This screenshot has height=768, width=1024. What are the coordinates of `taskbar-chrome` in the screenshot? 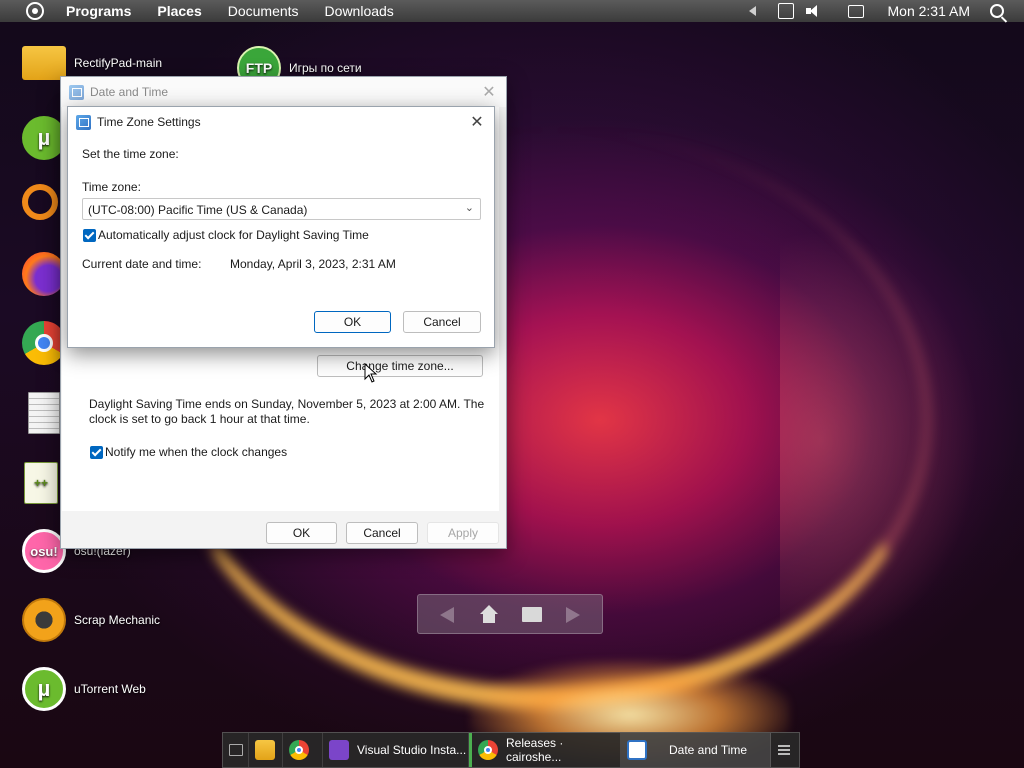 It's located at (303, 750).